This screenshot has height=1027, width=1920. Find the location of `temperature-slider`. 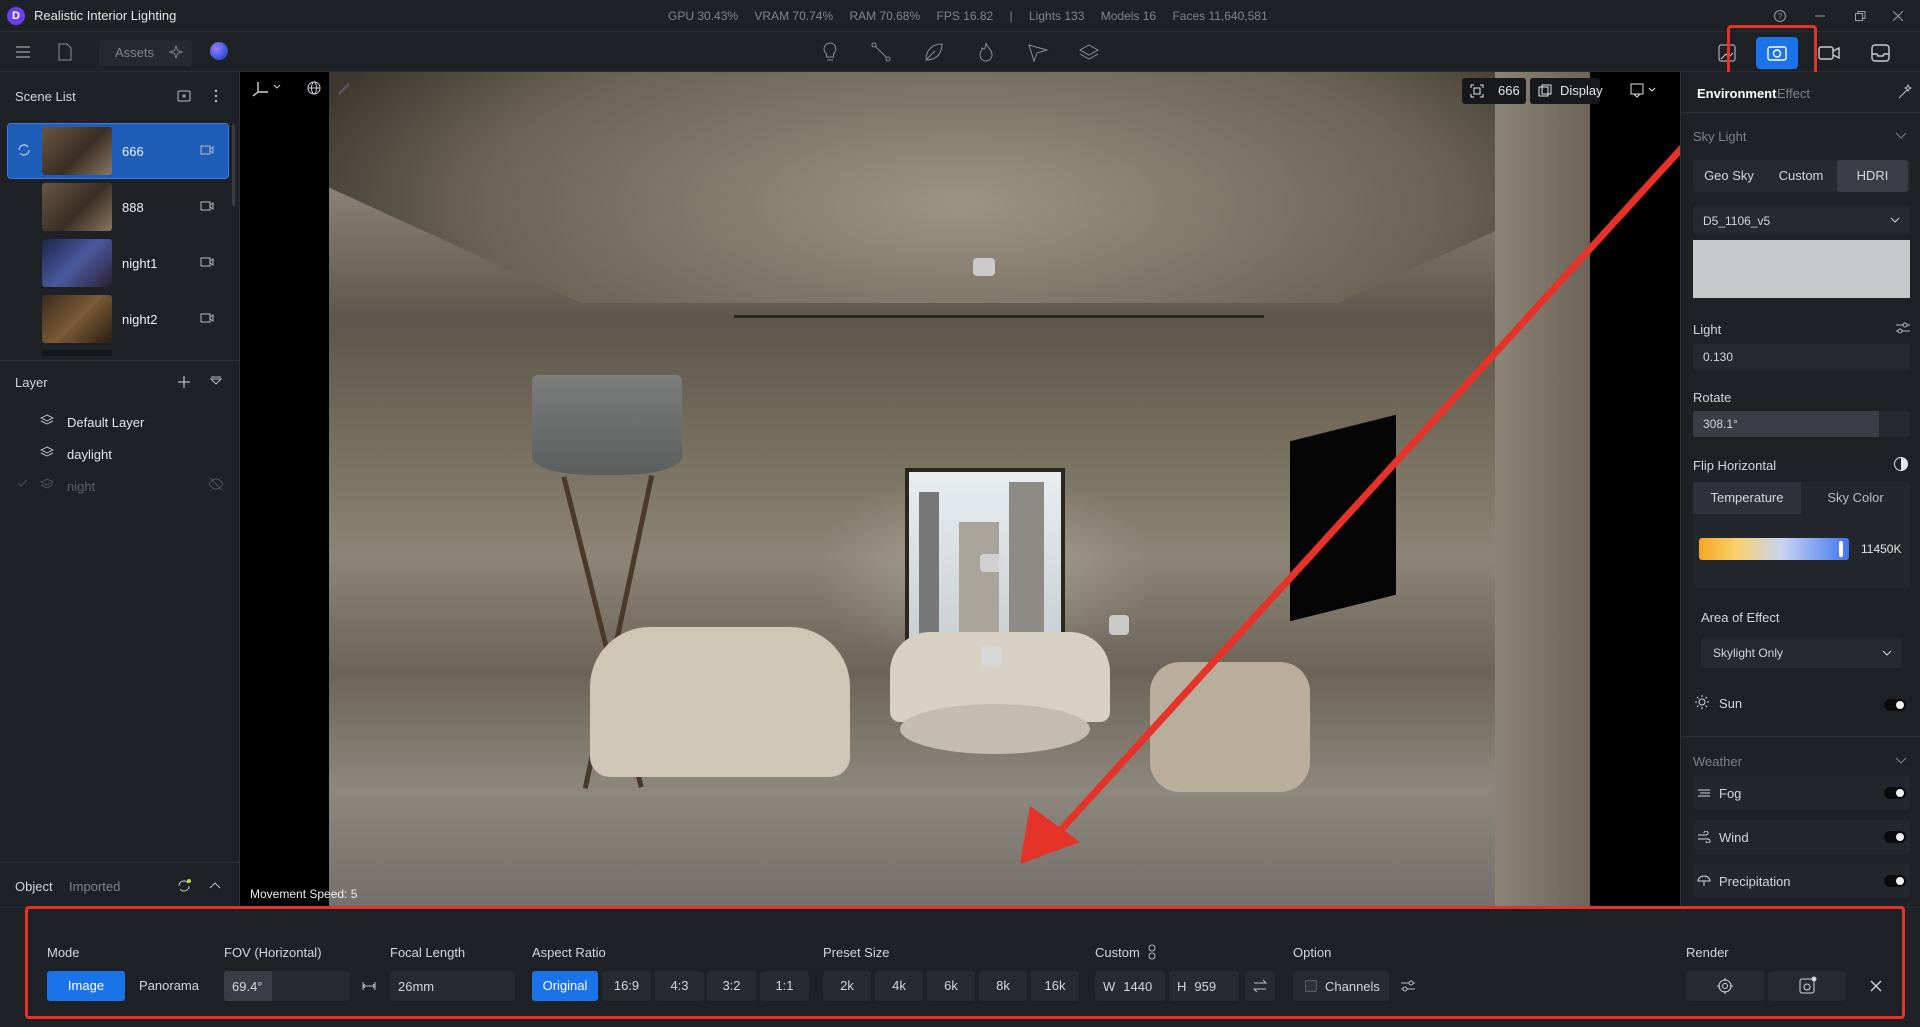

temperature-slider is located at coordinates (1774, 549).